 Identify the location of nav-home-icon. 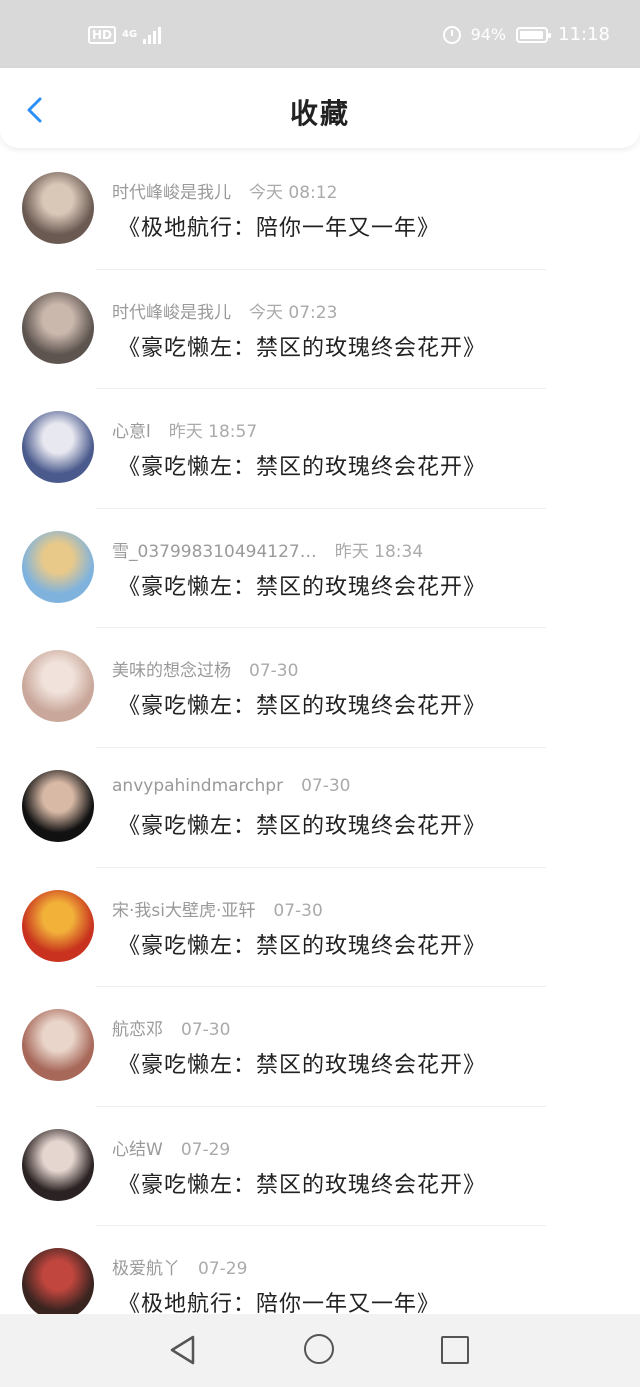
(319, 1349).